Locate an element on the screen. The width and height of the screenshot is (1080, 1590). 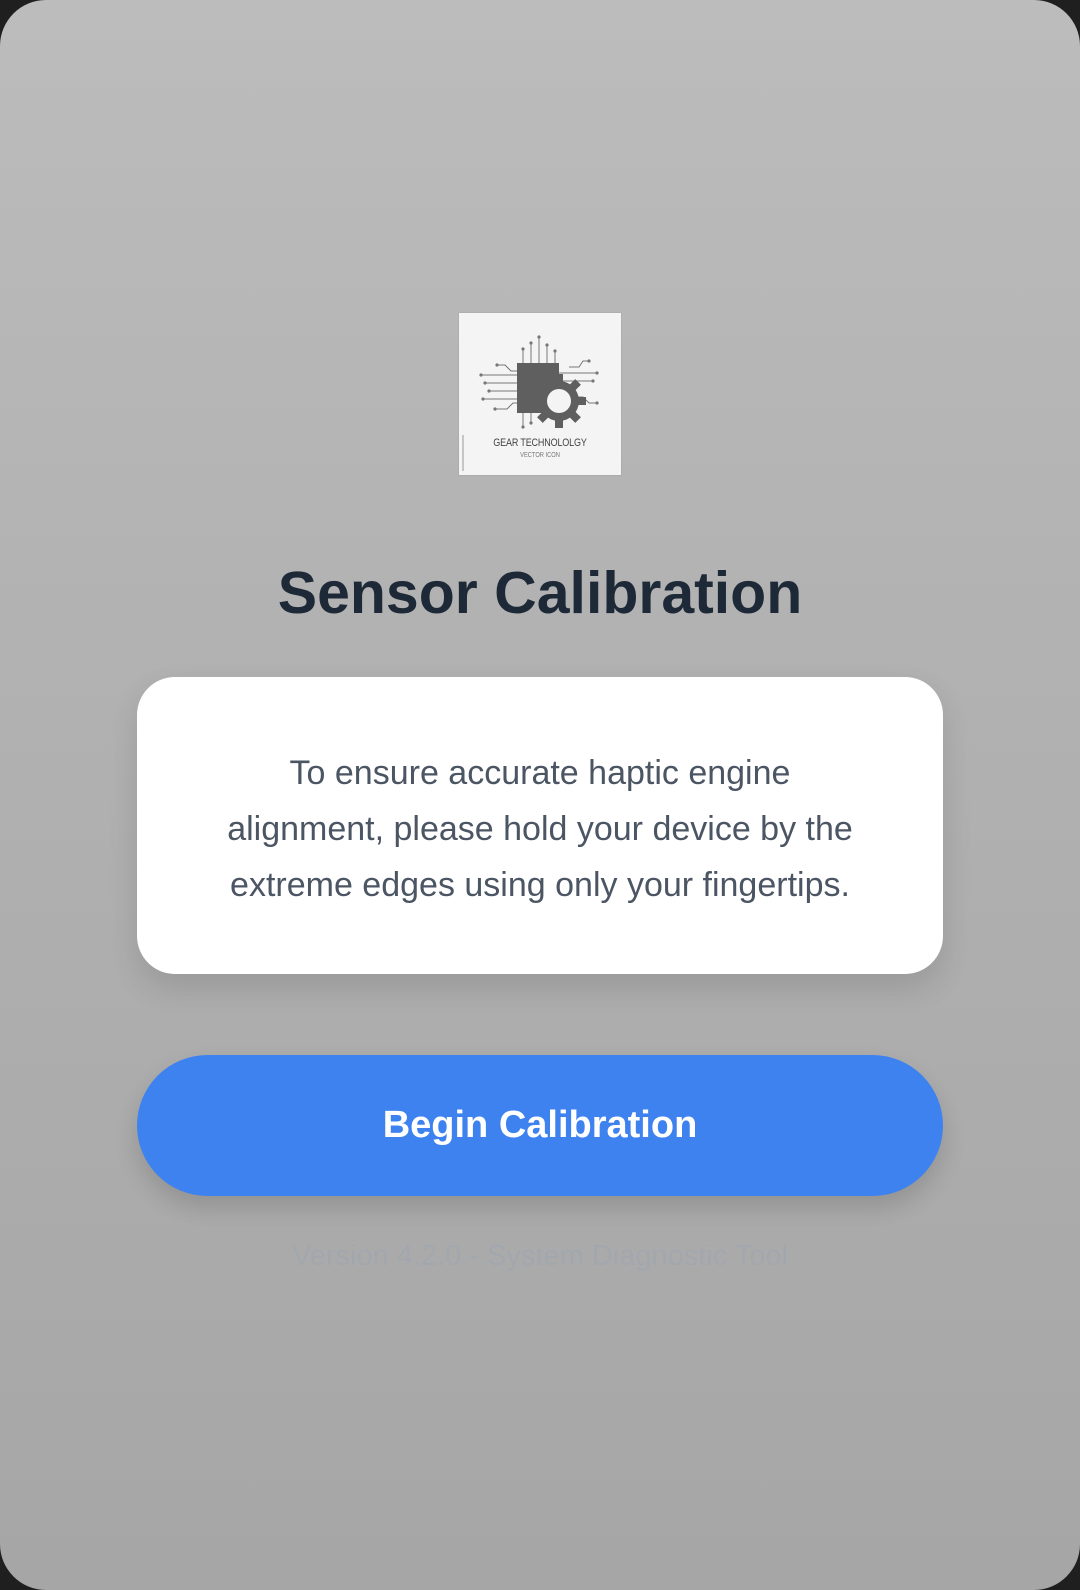
page-title: Sensor Calibration is located at coordinates (540, 593).